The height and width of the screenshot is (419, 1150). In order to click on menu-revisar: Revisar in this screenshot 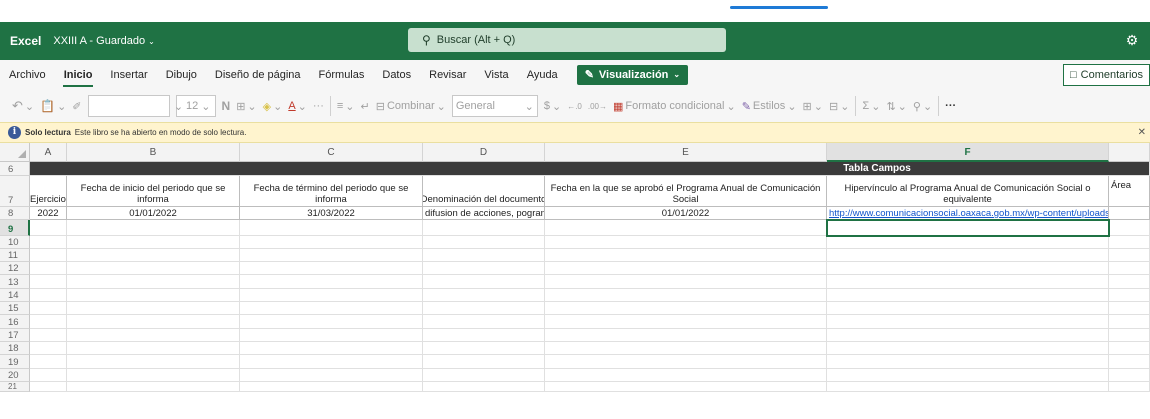, I will do `click(447, 75)`.